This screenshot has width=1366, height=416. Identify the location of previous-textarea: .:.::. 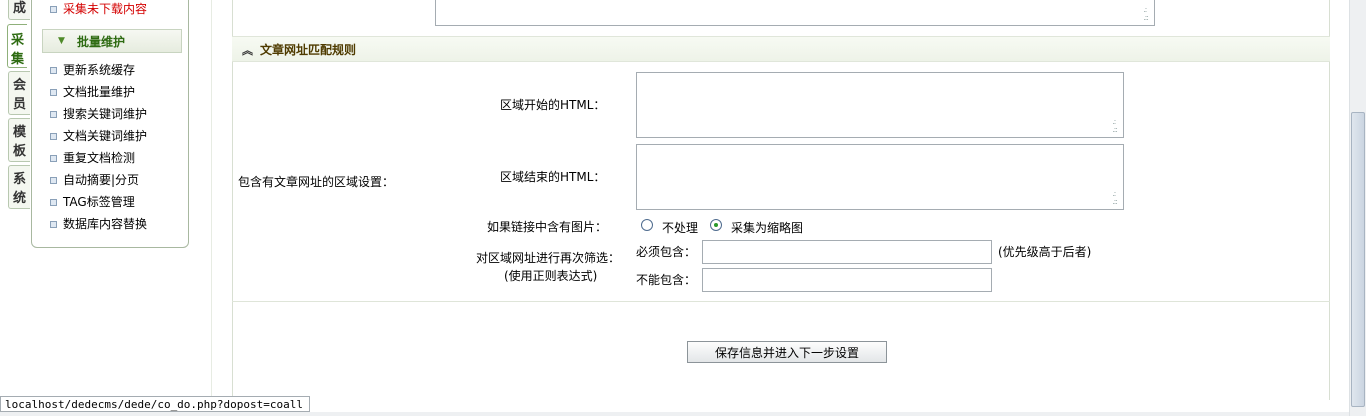
(795, 13).